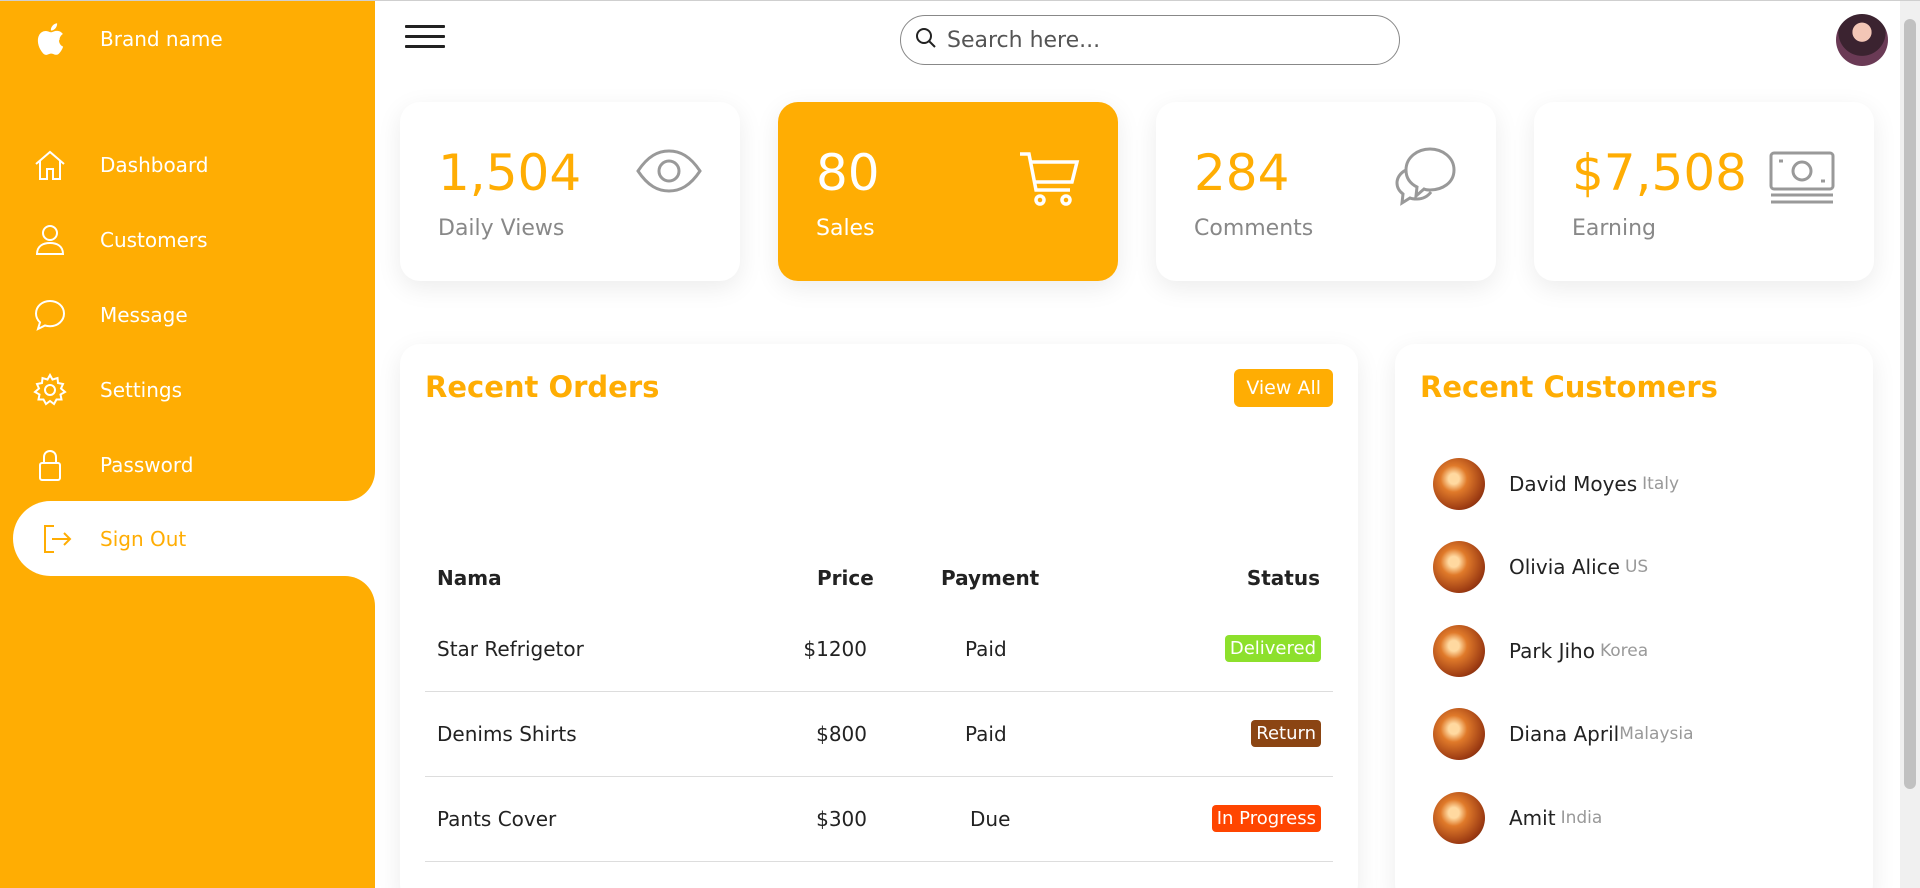 This screenshot has height=888, width=1920. I want to click on customer-country: US, so click(1636, 567).